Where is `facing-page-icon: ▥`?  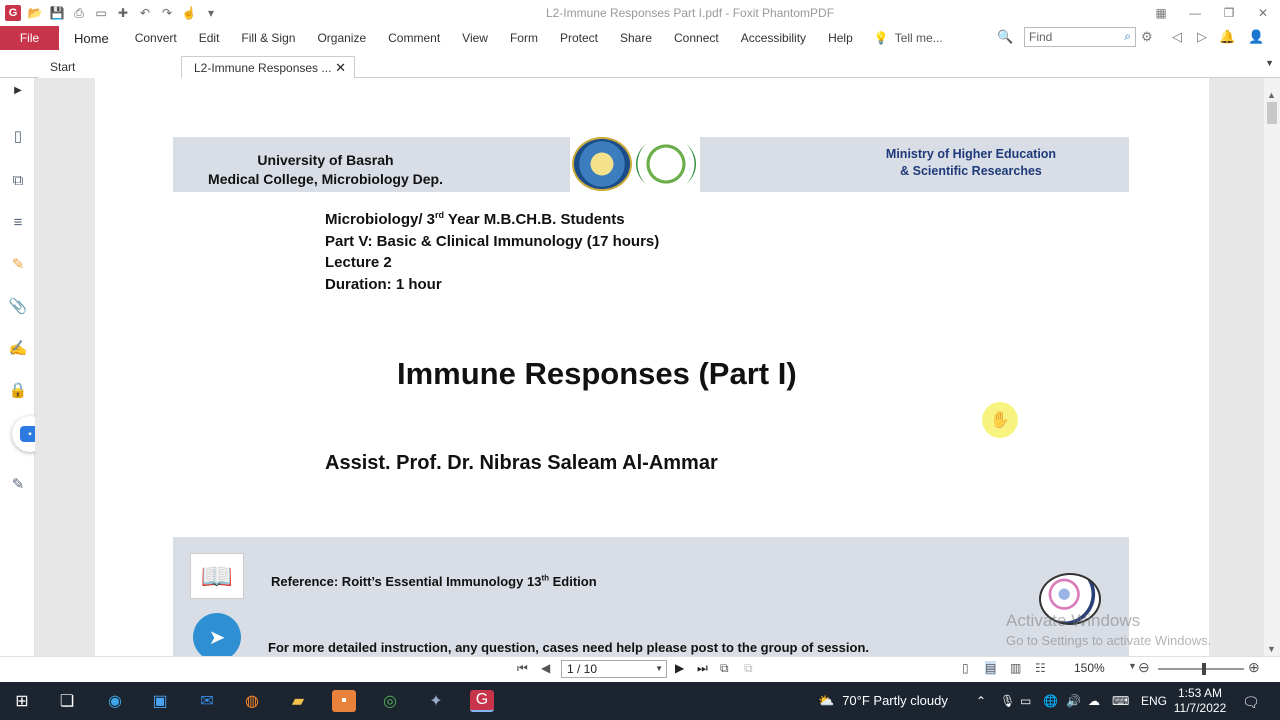
facing-page-icon: ▥ is located at coordinates (1015, 668).